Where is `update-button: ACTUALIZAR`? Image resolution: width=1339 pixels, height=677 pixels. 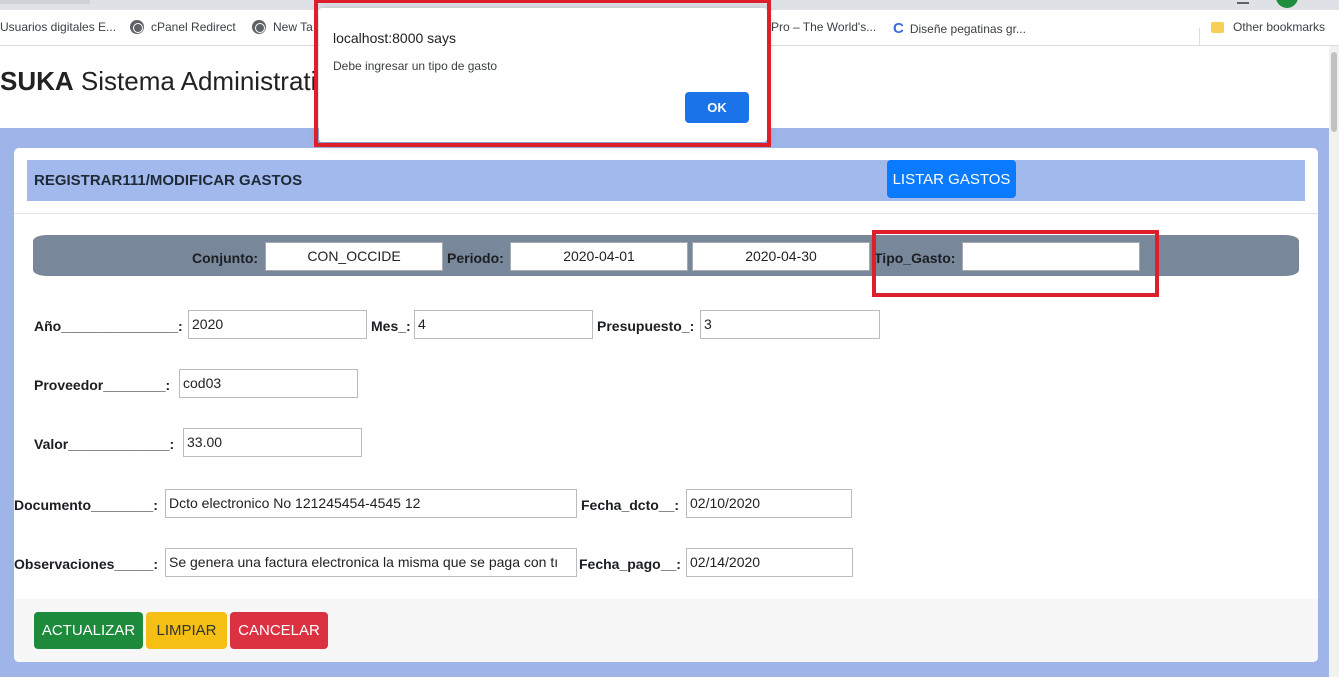
update-button: ACTUALIZAR is located at coordinates (88, 630).